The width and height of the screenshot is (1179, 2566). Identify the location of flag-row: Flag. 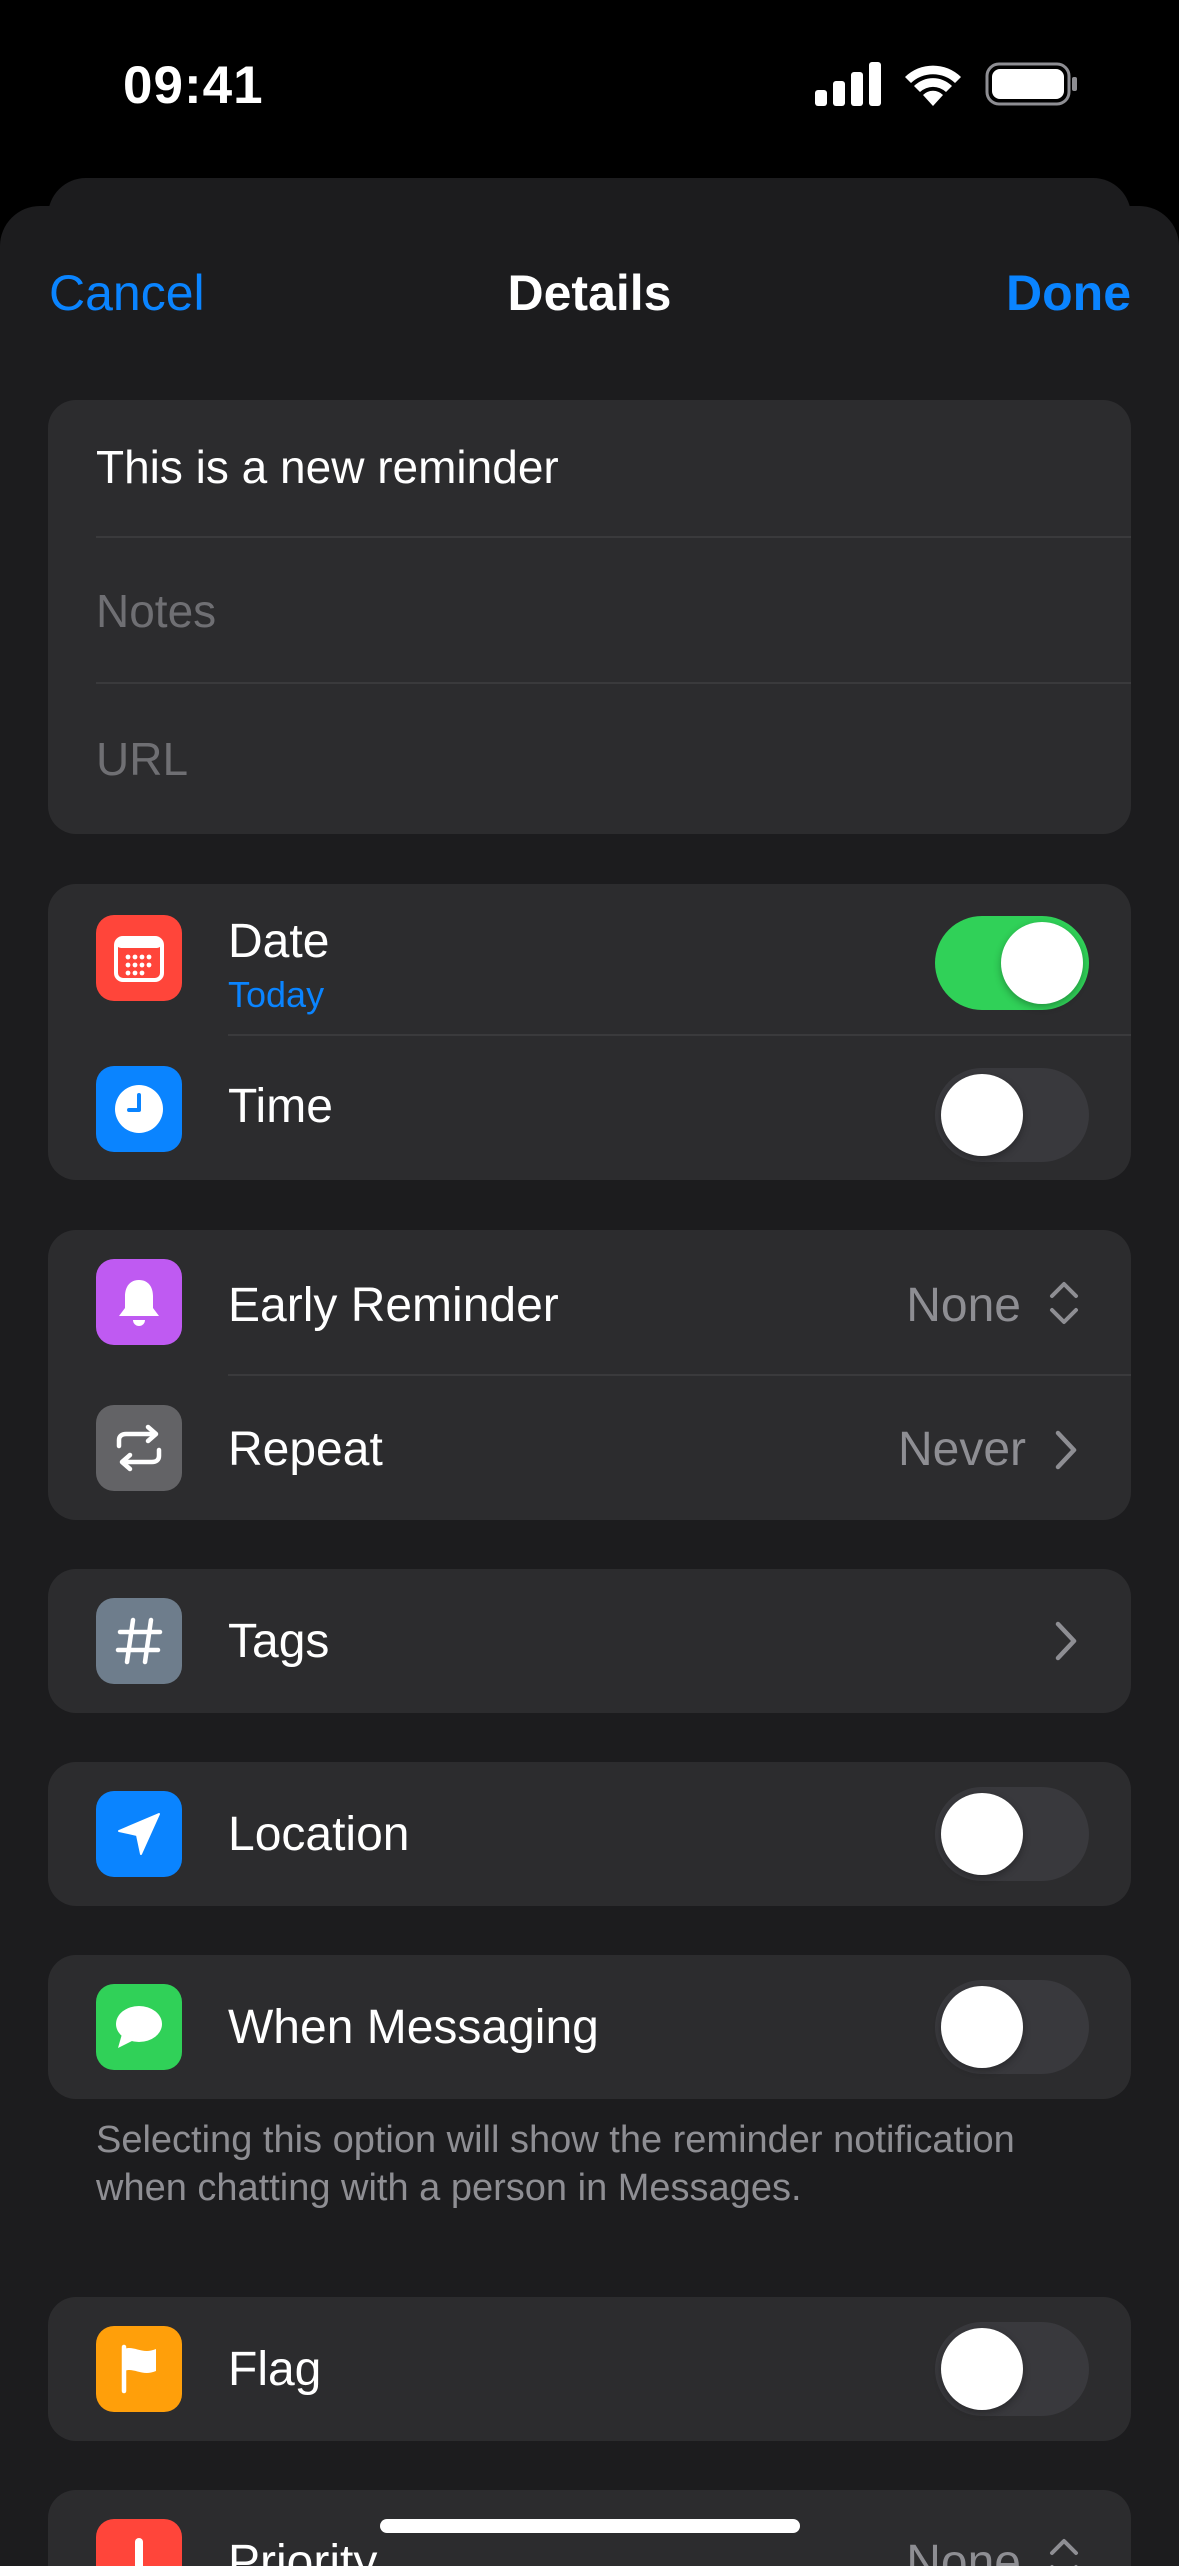
(589, 2369).